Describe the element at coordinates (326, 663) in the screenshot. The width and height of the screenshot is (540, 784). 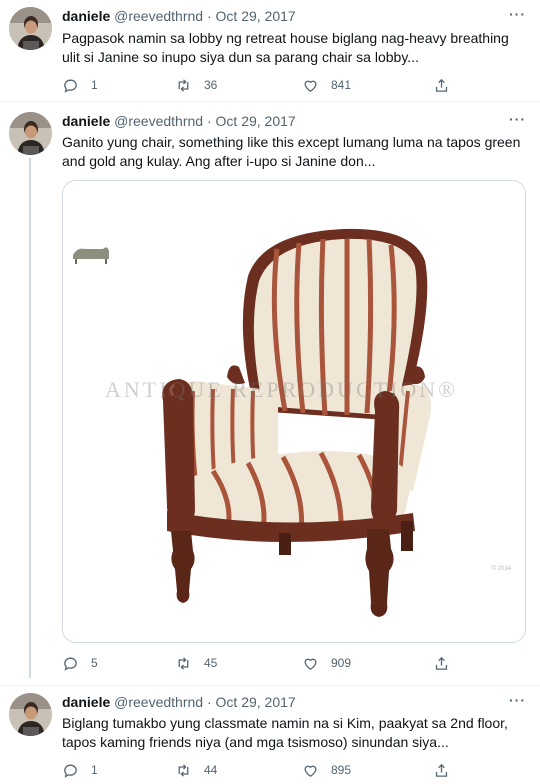
I see `like-button: 909` at that location.